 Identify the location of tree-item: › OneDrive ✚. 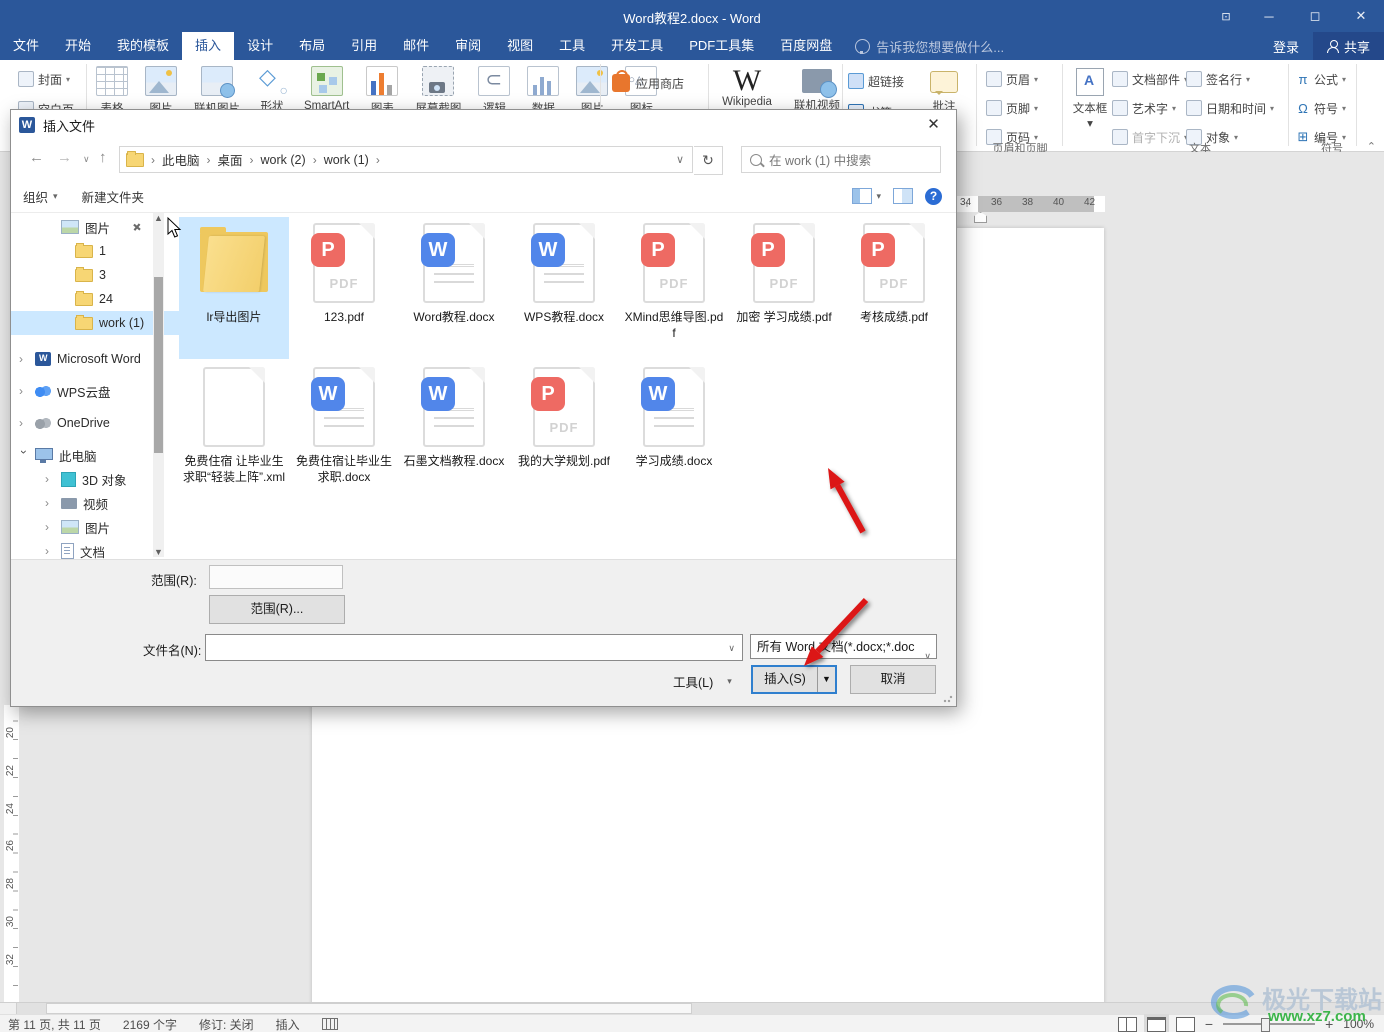
(81, 423).